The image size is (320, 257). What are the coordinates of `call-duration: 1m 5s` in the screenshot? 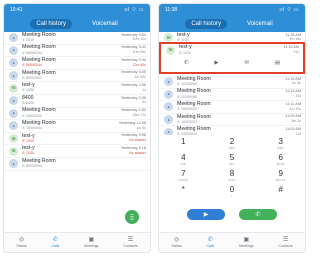 It's located at (141, 127).